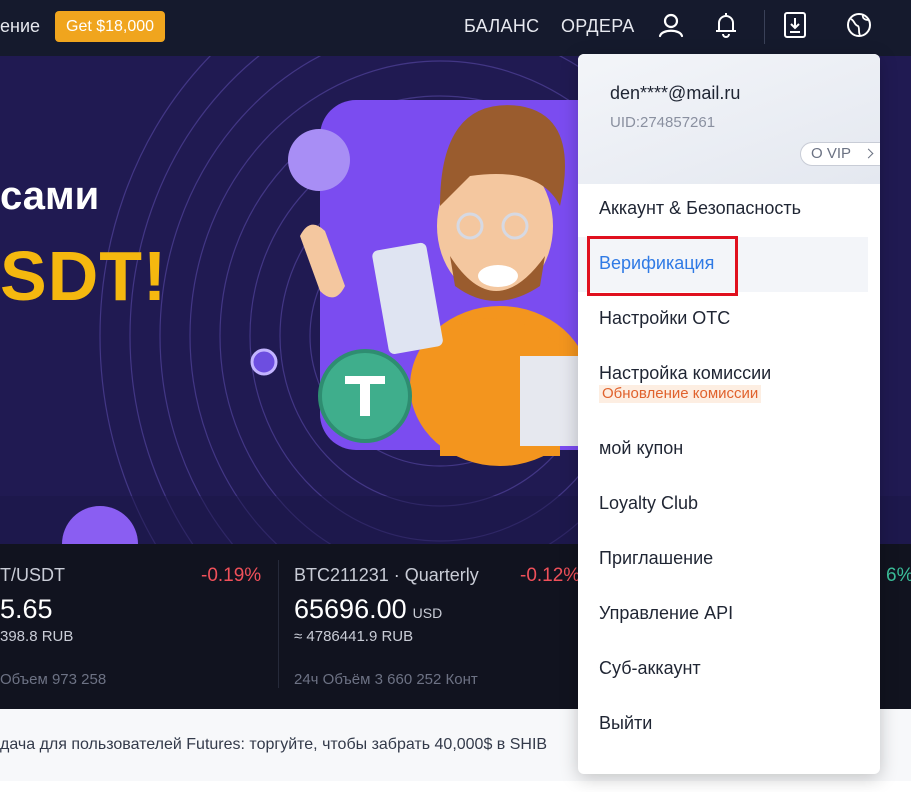 The height and width of the screenshot is (792, 911). I want to click on fee-update-badge: Обновление комиссии, so click(680, 394).